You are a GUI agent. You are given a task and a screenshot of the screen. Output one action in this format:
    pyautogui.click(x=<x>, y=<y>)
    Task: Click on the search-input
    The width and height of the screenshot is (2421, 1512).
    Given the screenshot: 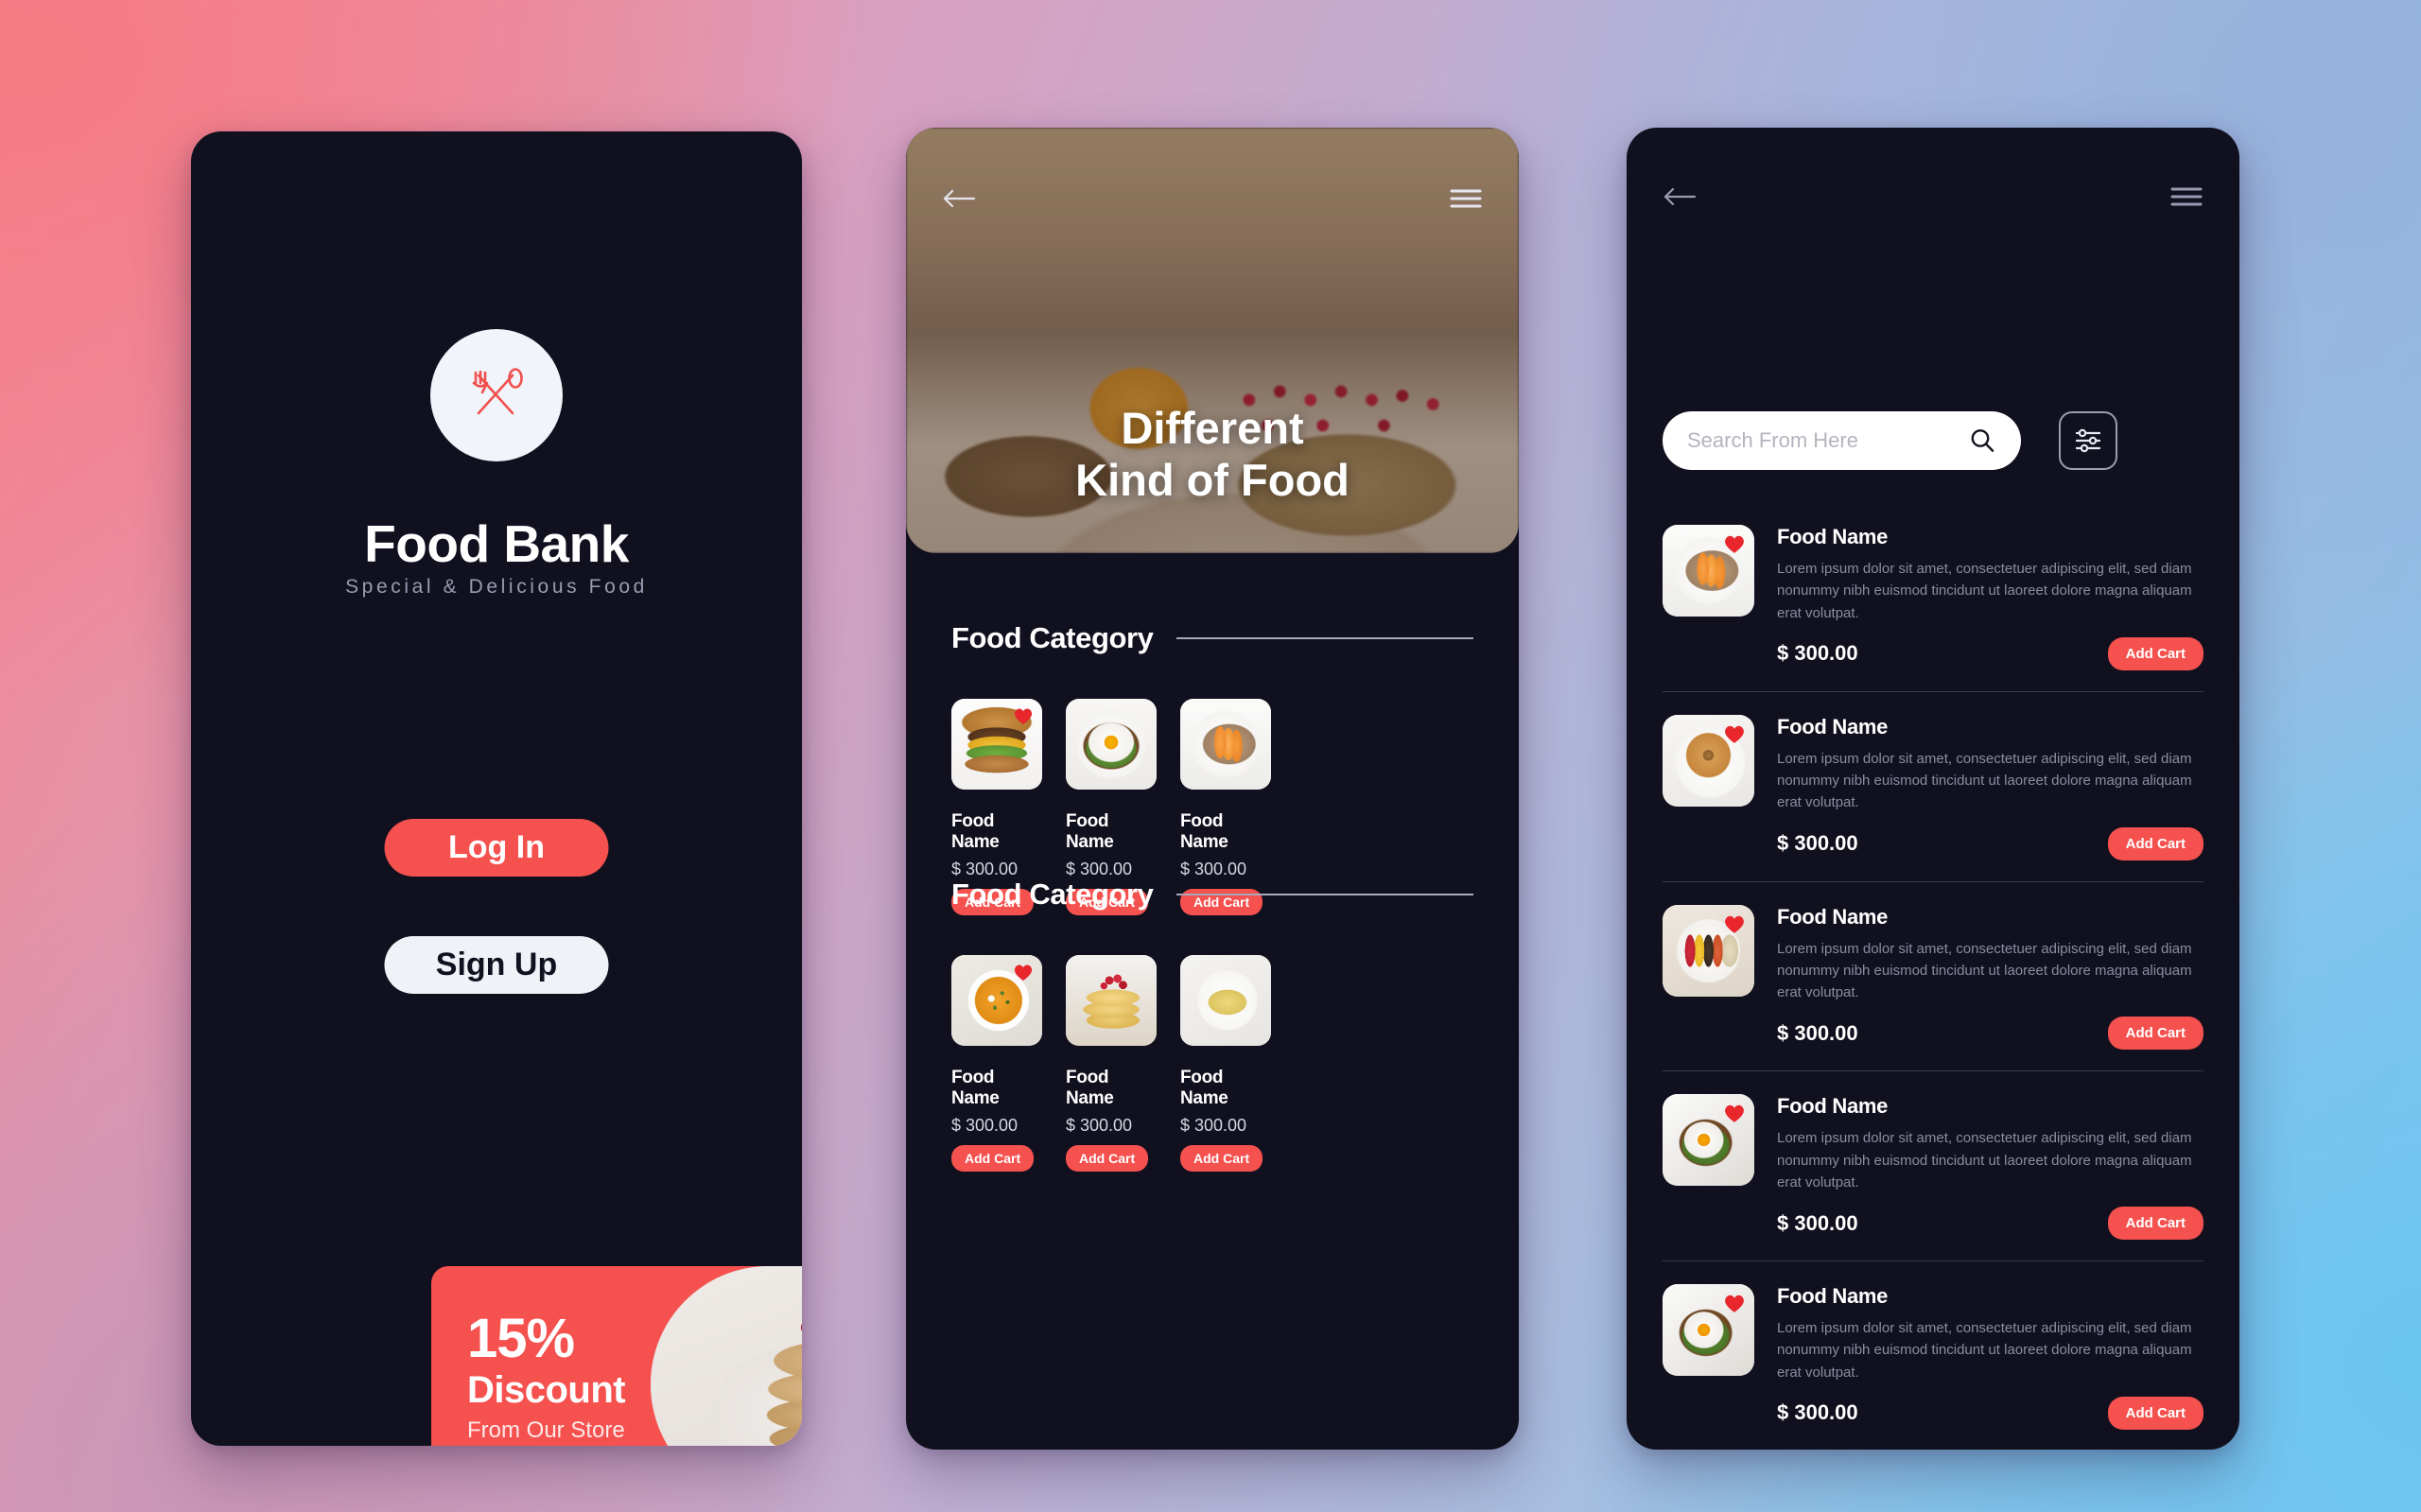 What is the action you would take?
    pyautogui.click(x=1827, y=441)
    